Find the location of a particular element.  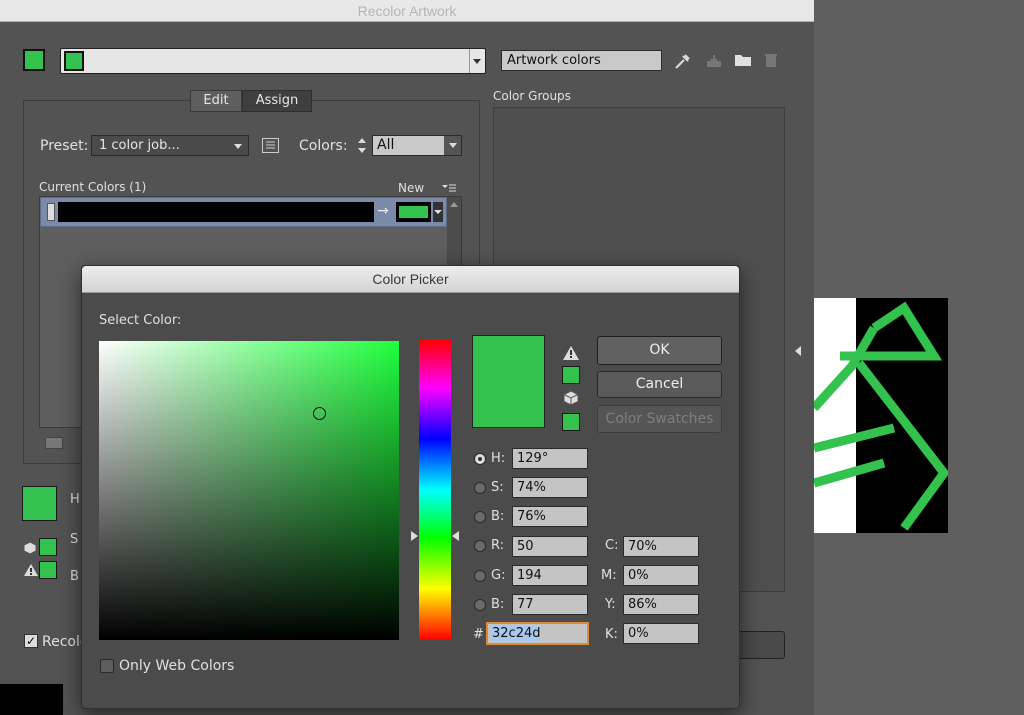

cancel-button-label: Cancel is located at coordinates (659, 384).